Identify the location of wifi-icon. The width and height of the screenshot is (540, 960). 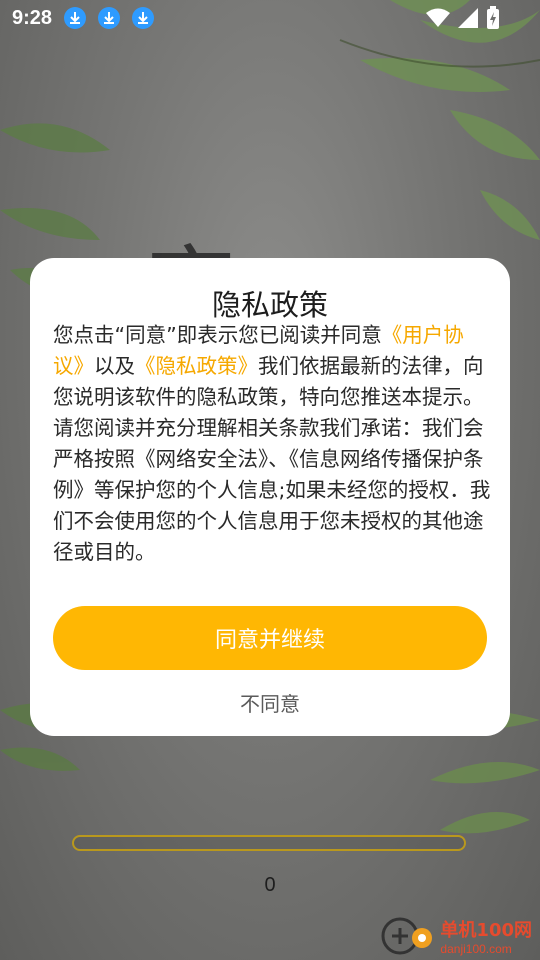
(438, 17).